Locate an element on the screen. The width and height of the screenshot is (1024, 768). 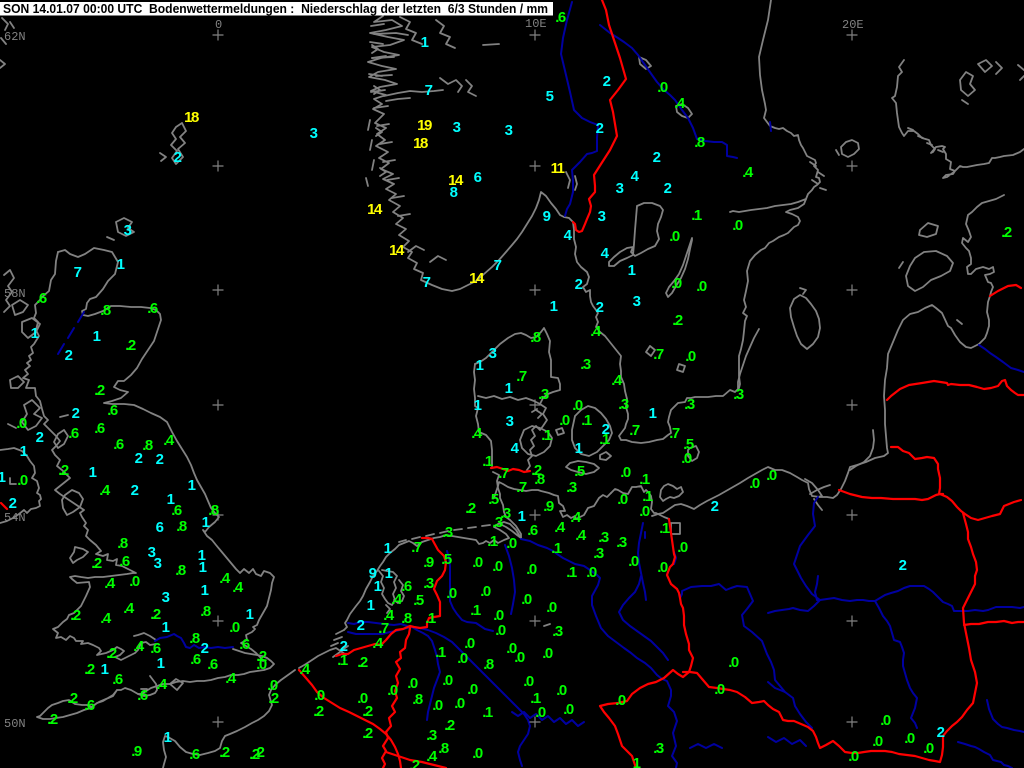
svg-text: 5 is located at coordinates (550, 96).